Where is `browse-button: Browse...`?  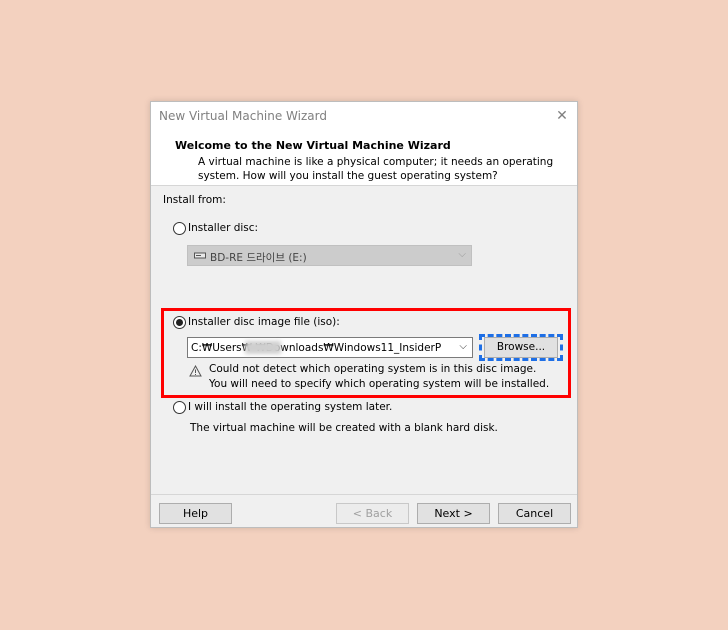 browse-button: Browse... is located at coordinates (521, 347).